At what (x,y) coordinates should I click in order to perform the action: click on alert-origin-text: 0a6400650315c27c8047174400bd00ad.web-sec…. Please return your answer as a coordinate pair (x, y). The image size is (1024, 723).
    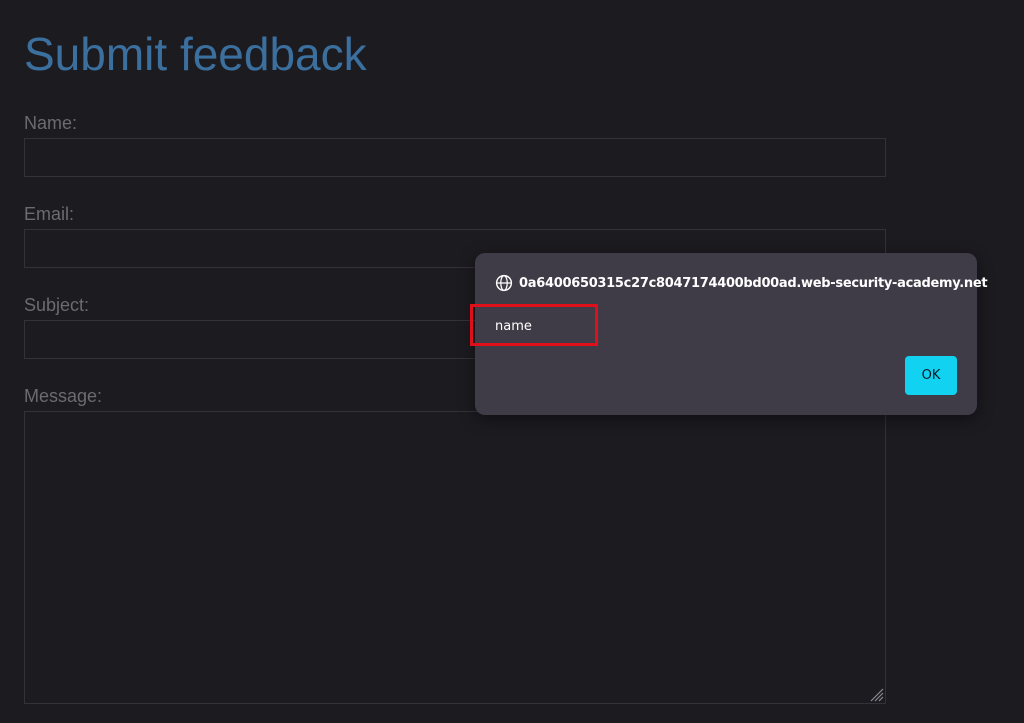
    Looking at the image, I should click on (753, 283).